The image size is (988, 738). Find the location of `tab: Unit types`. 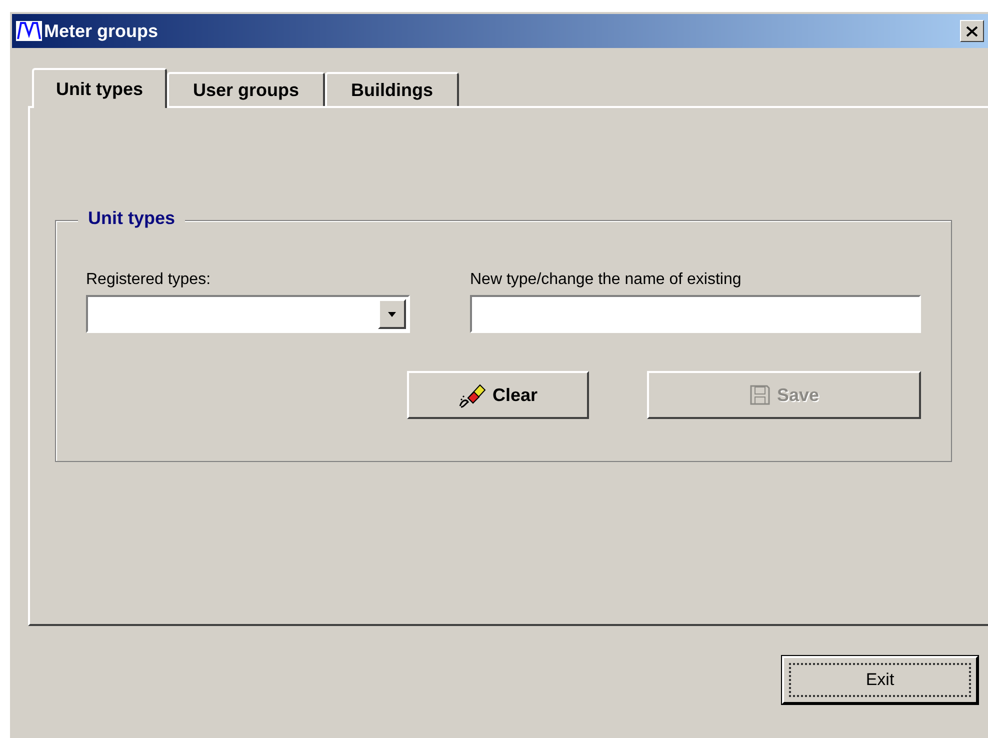

tab: Unit types is located at coordinates (100, 88).